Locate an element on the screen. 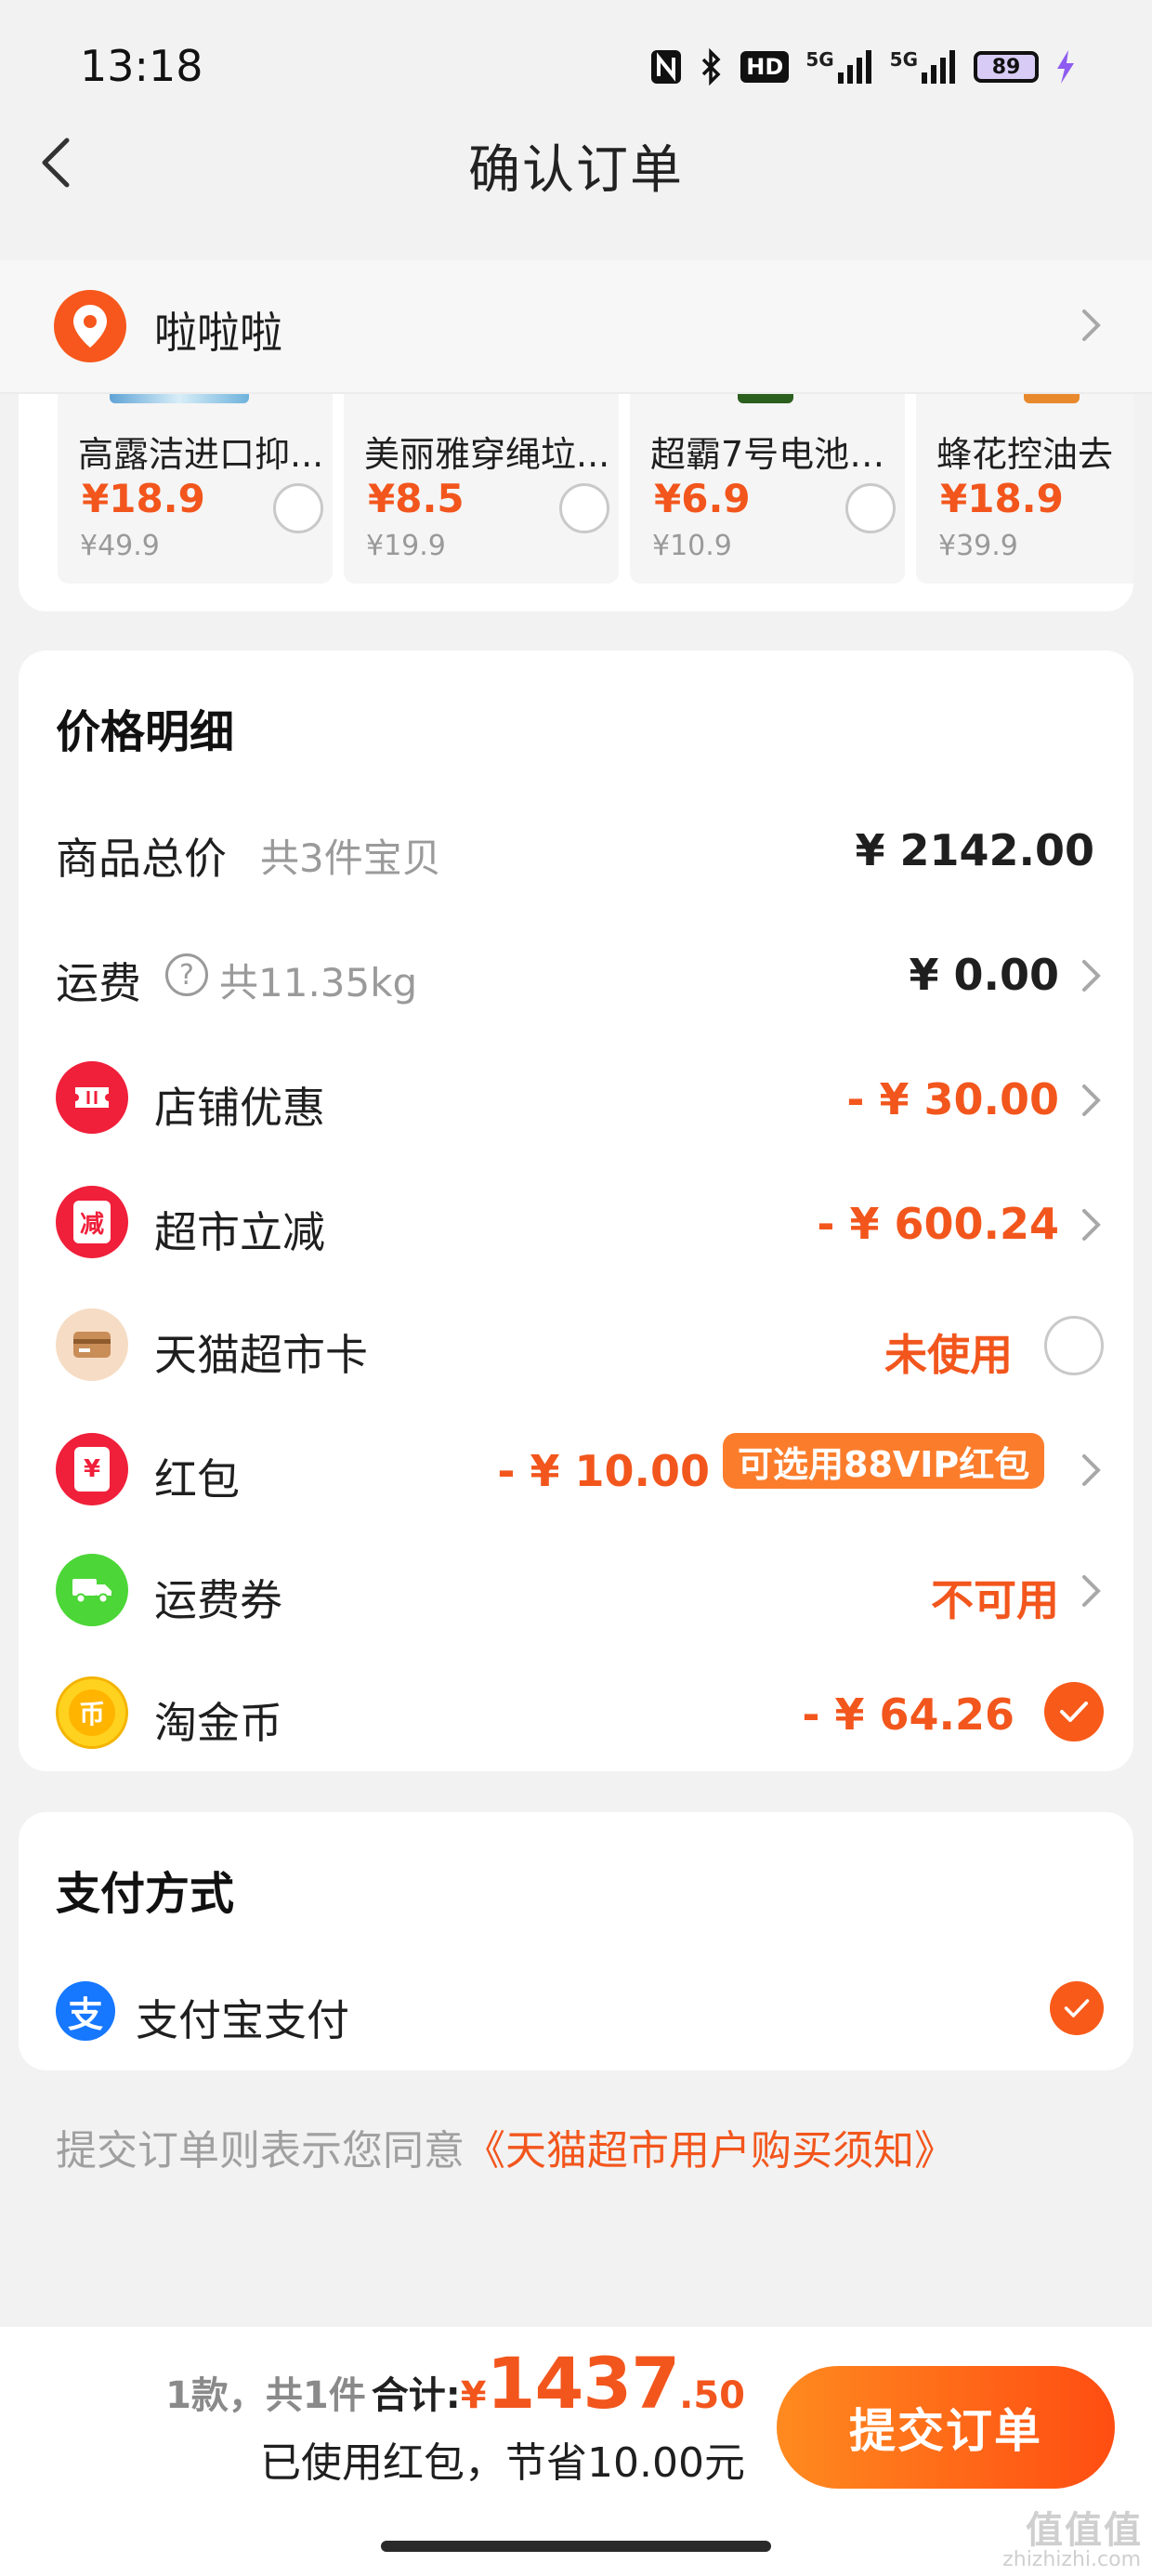  product-original-price: ¥19.9 is located at coordinates (406, 546).